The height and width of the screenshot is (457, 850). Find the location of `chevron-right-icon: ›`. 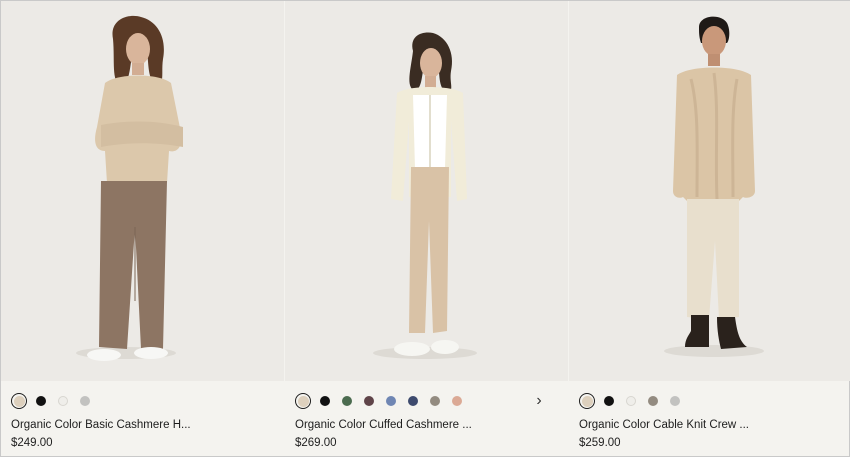

chevron-right-icon: › is located at coordinates (539, 401).